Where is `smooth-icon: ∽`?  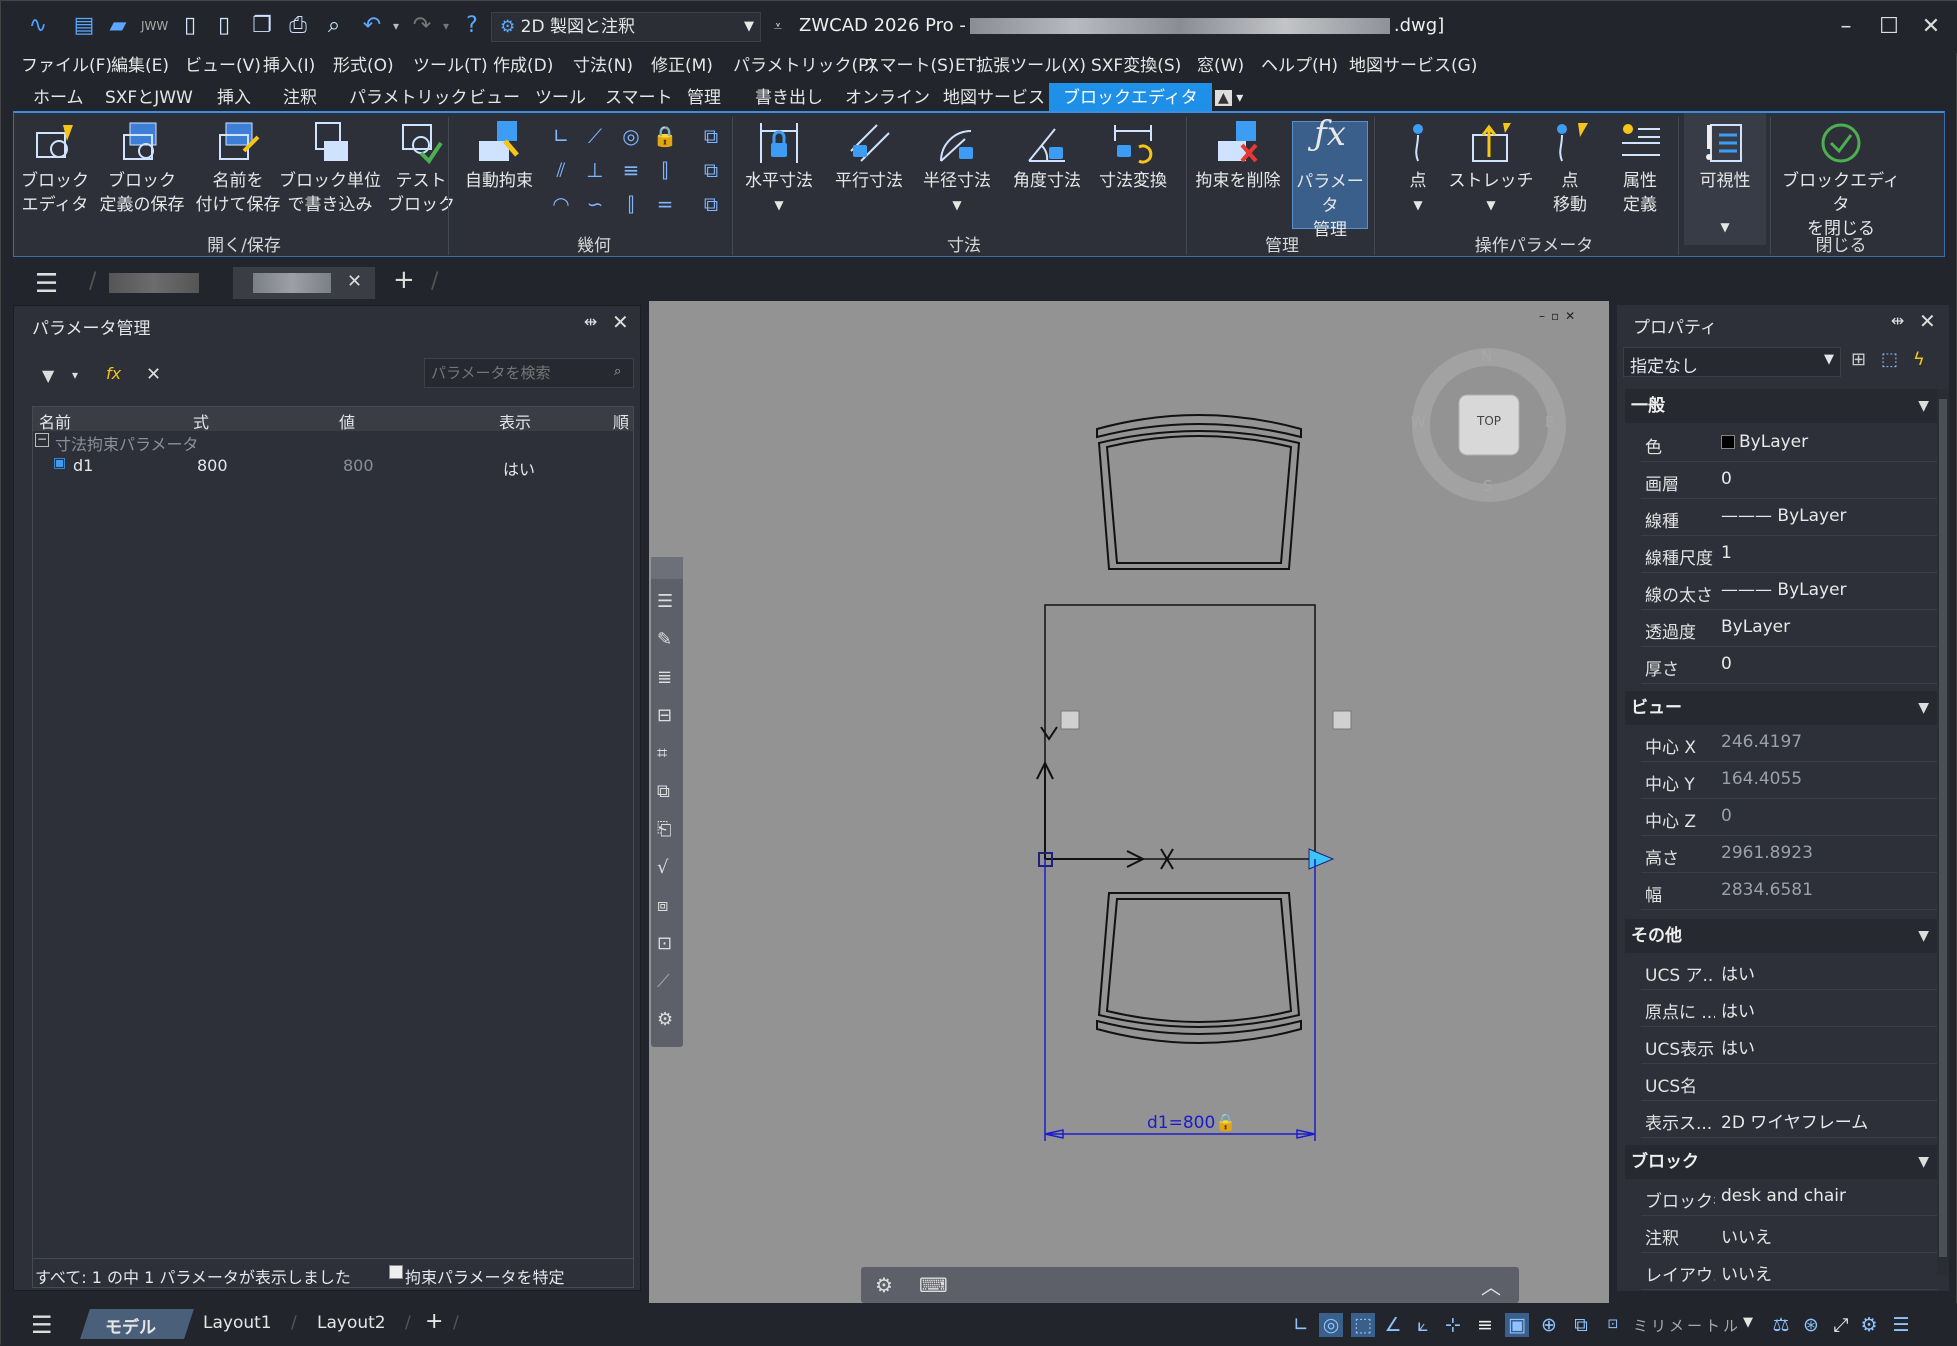 smooth-icon: ∽ is located at coordinates (595, 204).